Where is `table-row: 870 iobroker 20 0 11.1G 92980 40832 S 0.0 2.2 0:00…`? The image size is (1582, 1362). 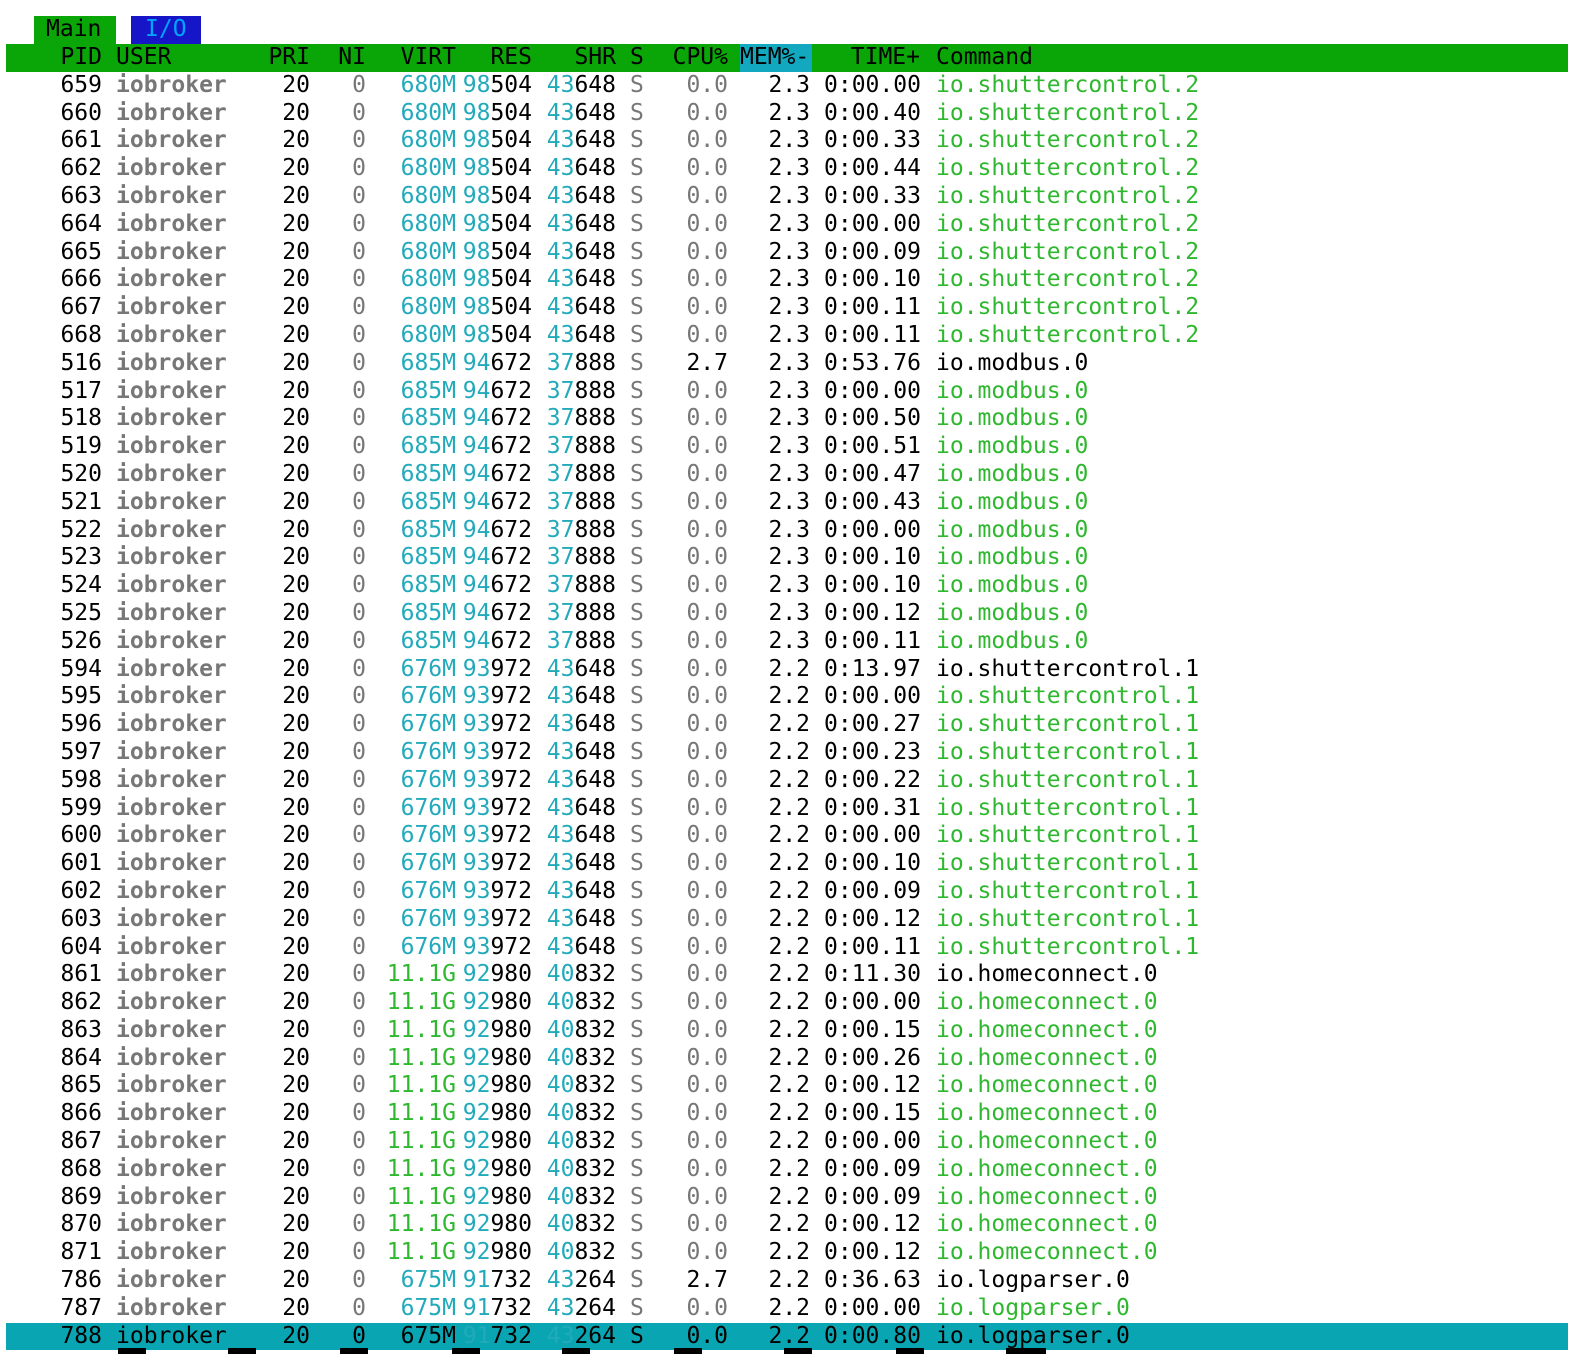 table-row: 870 iobroker 20 0 11.1G 92980 40832 S 0.0 2.2 0:00… is located at coordinates (787, 1225).